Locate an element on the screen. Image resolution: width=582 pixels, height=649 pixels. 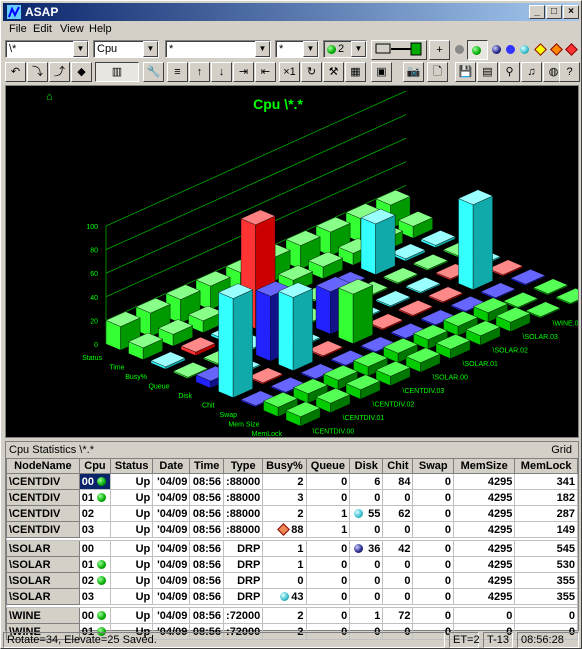
count-combo: 2 ▼ is located at coordinates (345, 49).